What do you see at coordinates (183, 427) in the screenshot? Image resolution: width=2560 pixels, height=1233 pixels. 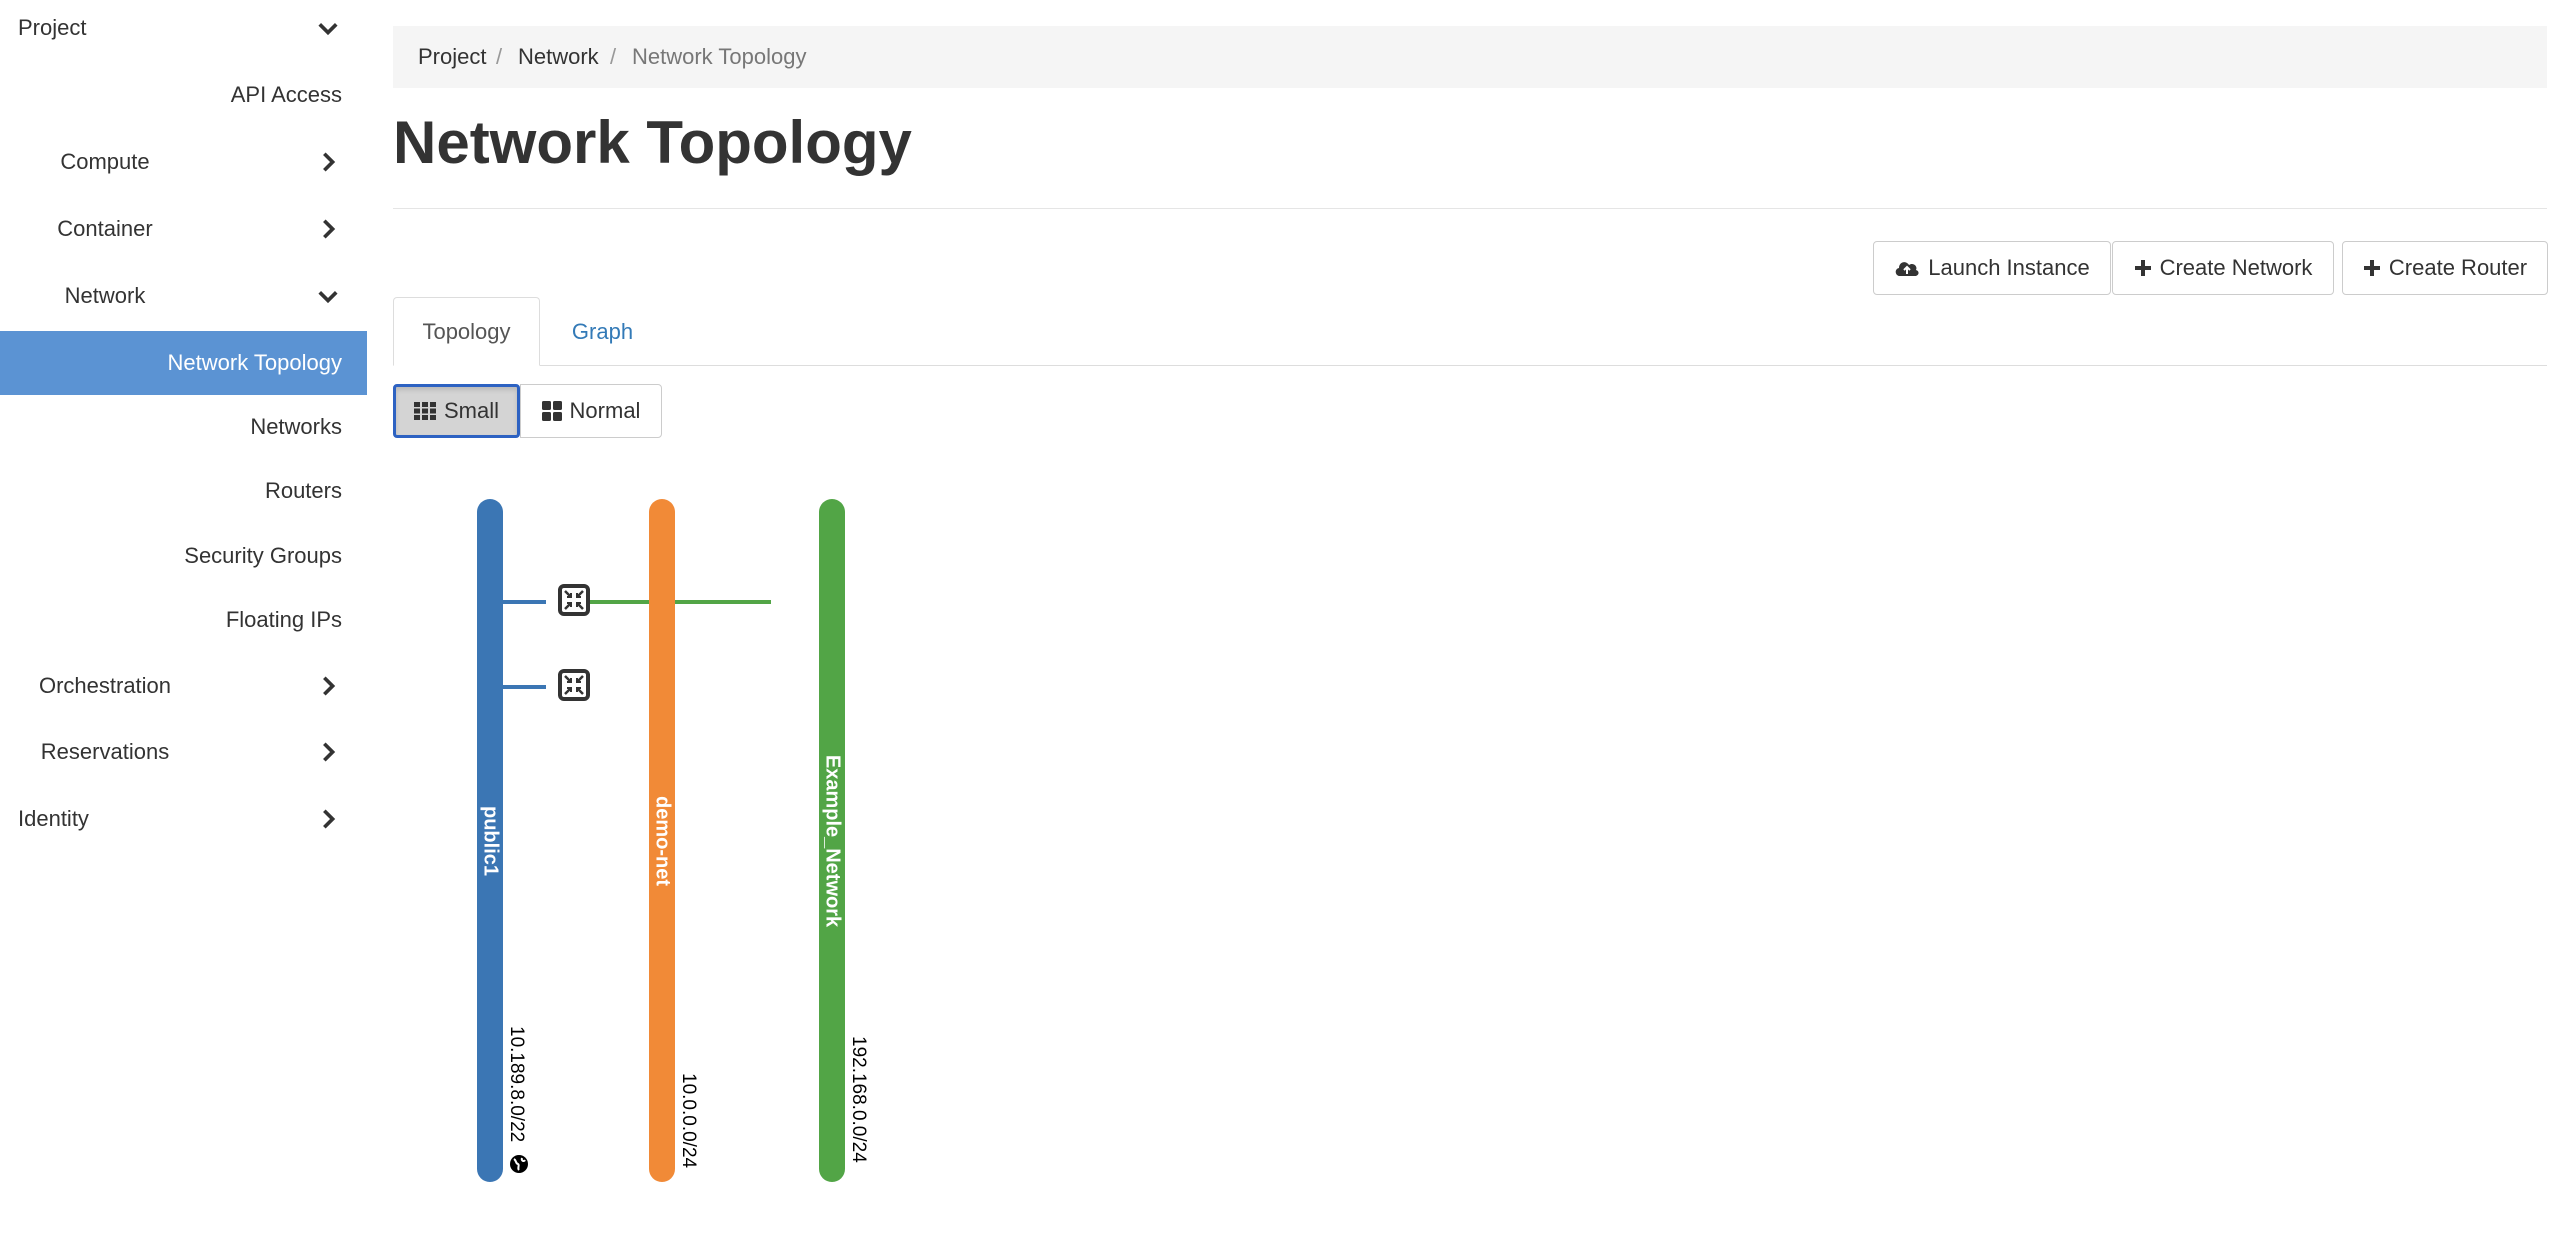 I see `sidebar-item-networks: Networks` at bounding box center [183, 427].